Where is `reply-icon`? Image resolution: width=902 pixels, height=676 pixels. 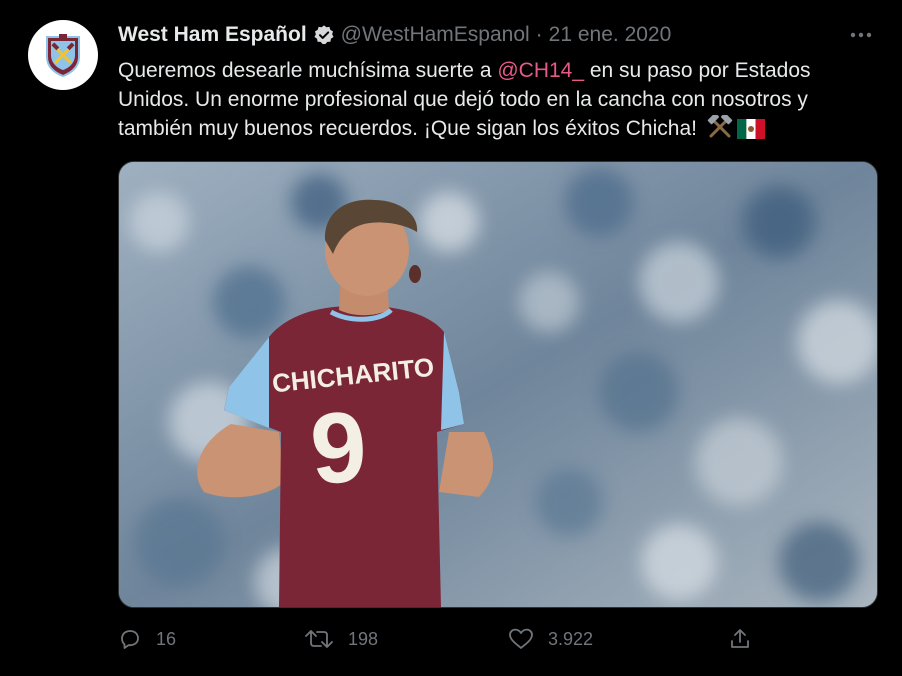 reply-icon is located at coordinates (130, 639).